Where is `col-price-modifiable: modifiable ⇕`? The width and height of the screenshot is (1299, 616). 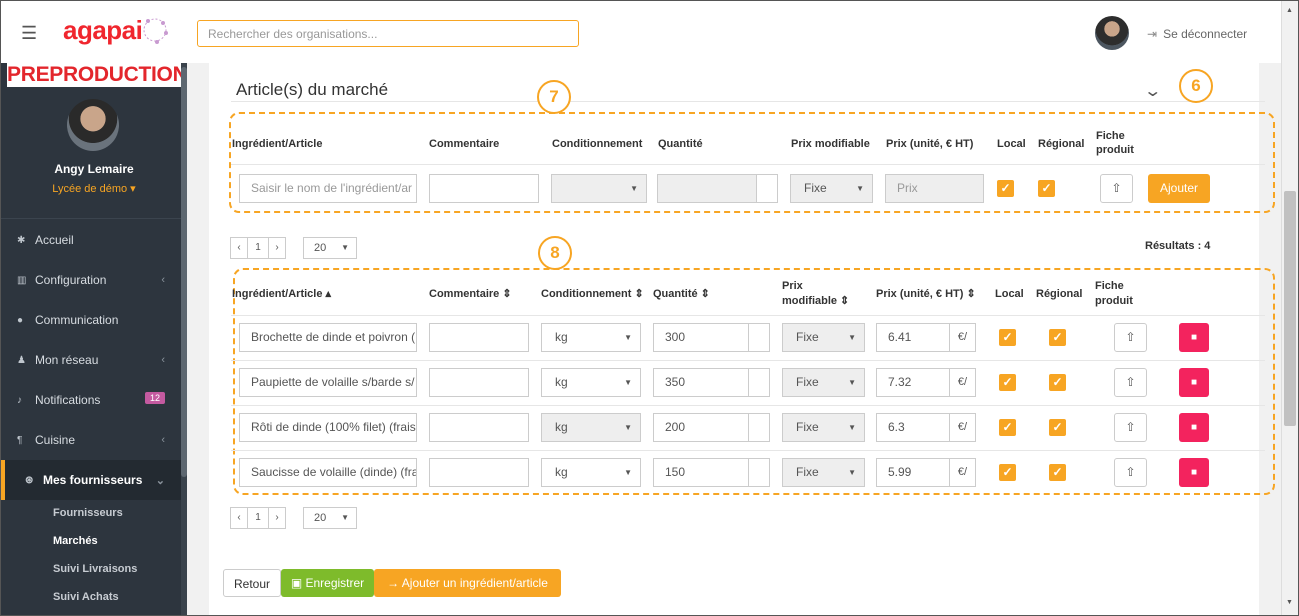 col-price-modifiable: modifiable ⇕ is located at coordinates (815, 301).